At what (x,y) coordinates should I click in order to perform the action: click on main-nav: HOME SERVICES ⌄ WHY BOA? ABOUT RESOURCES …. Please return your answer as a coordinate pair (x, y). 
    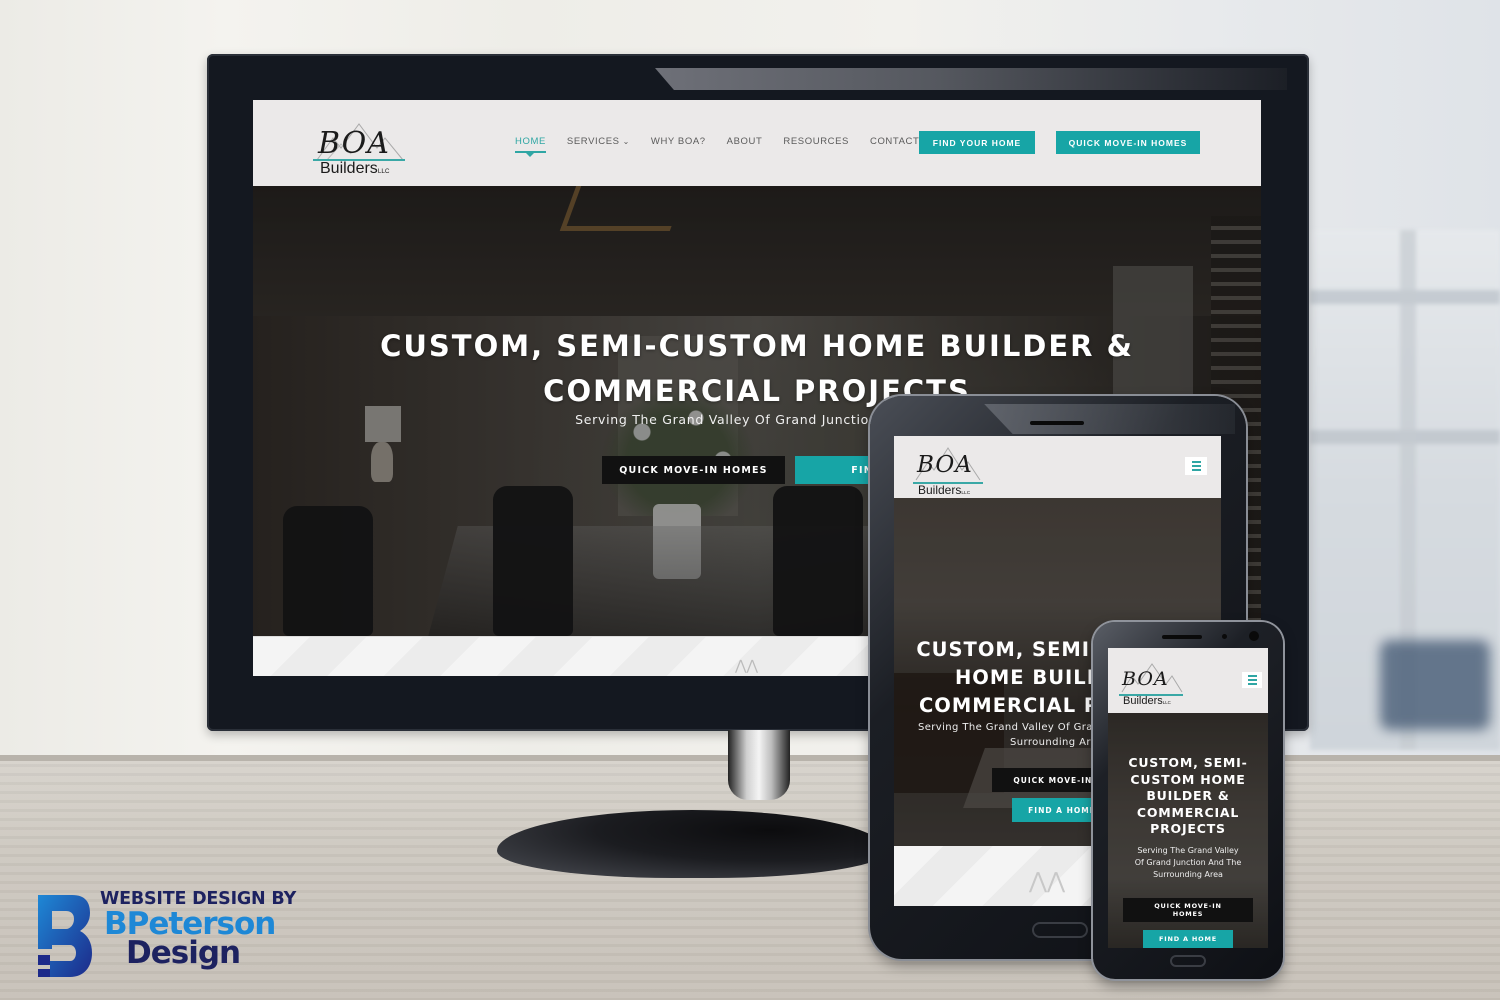
    Looking at the image, I should click on (727, 146).